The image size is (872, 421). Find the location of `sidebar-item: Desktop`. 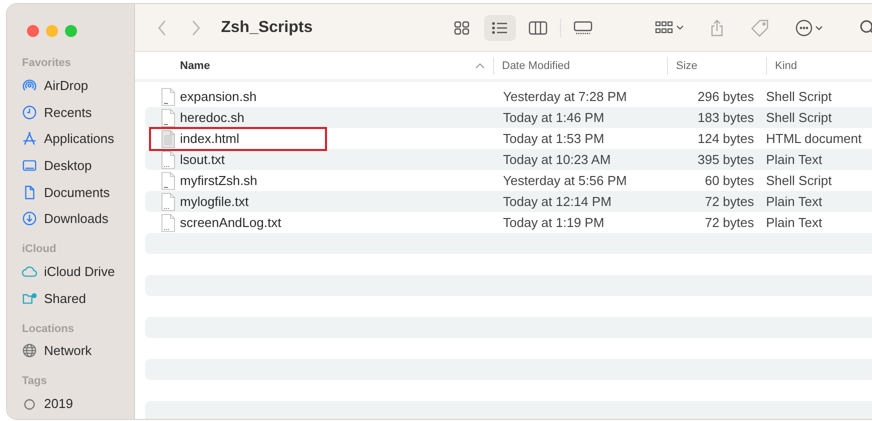

sidebar-item: Desktop is located at coordinates (75, 165).